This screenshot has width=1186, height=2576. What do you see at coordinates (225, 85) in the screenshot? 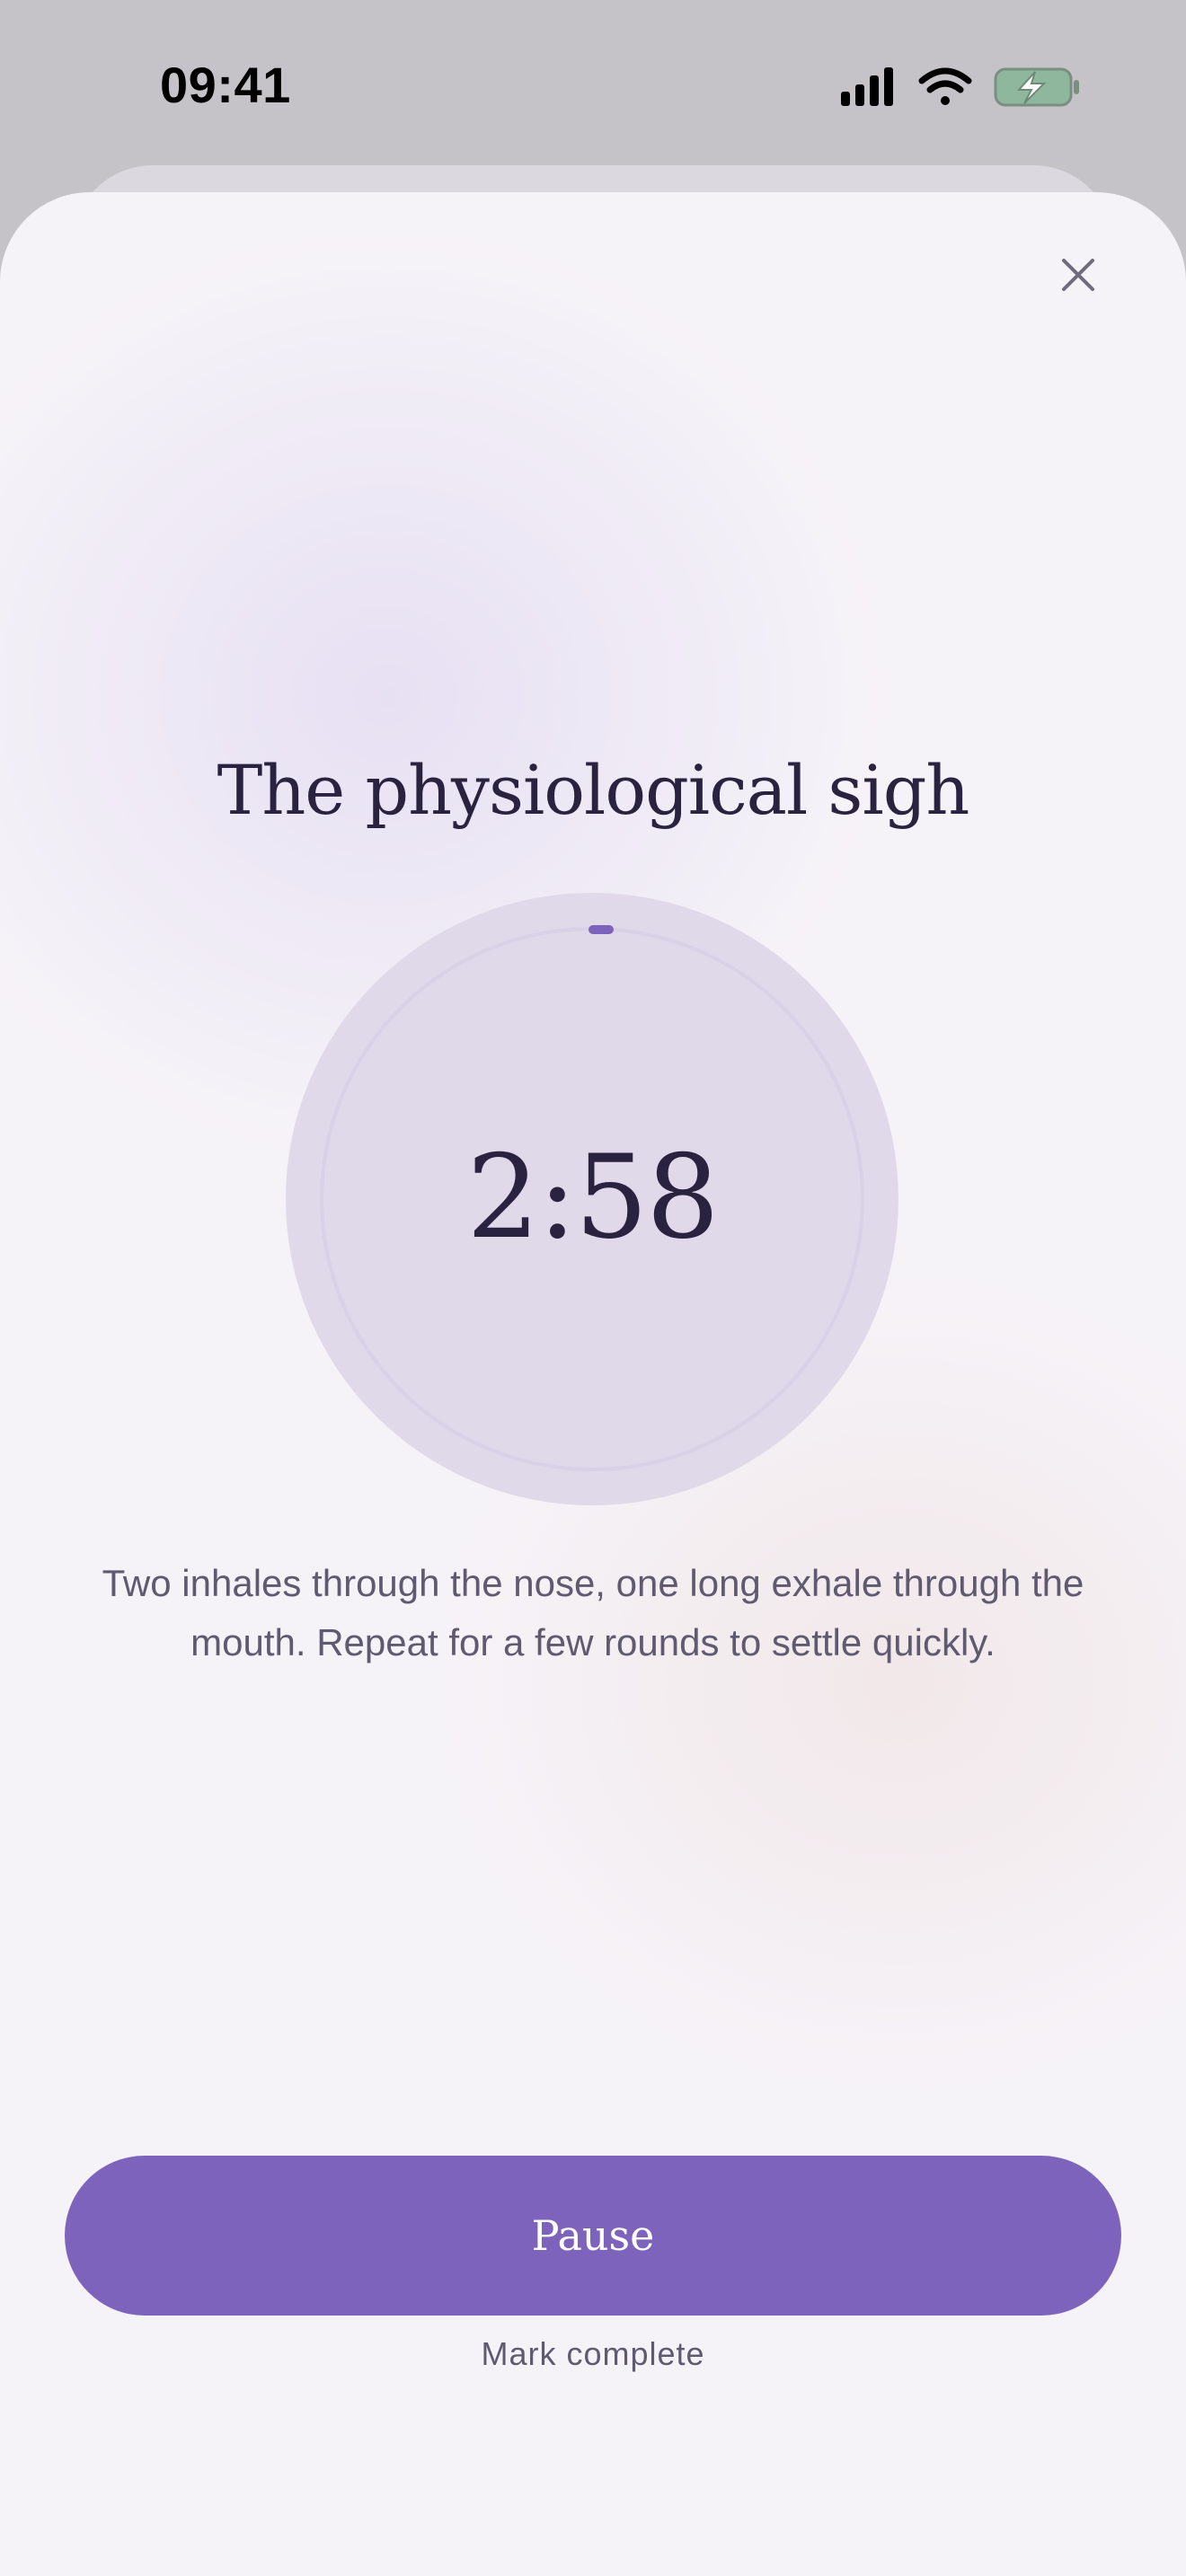
I see `status-time: 09:41` at bounding box center [225, 85].